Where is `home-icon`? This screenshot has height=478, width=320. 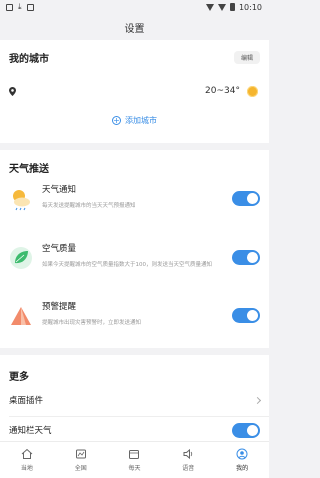 home-icon is located at coordinates (27, 453).